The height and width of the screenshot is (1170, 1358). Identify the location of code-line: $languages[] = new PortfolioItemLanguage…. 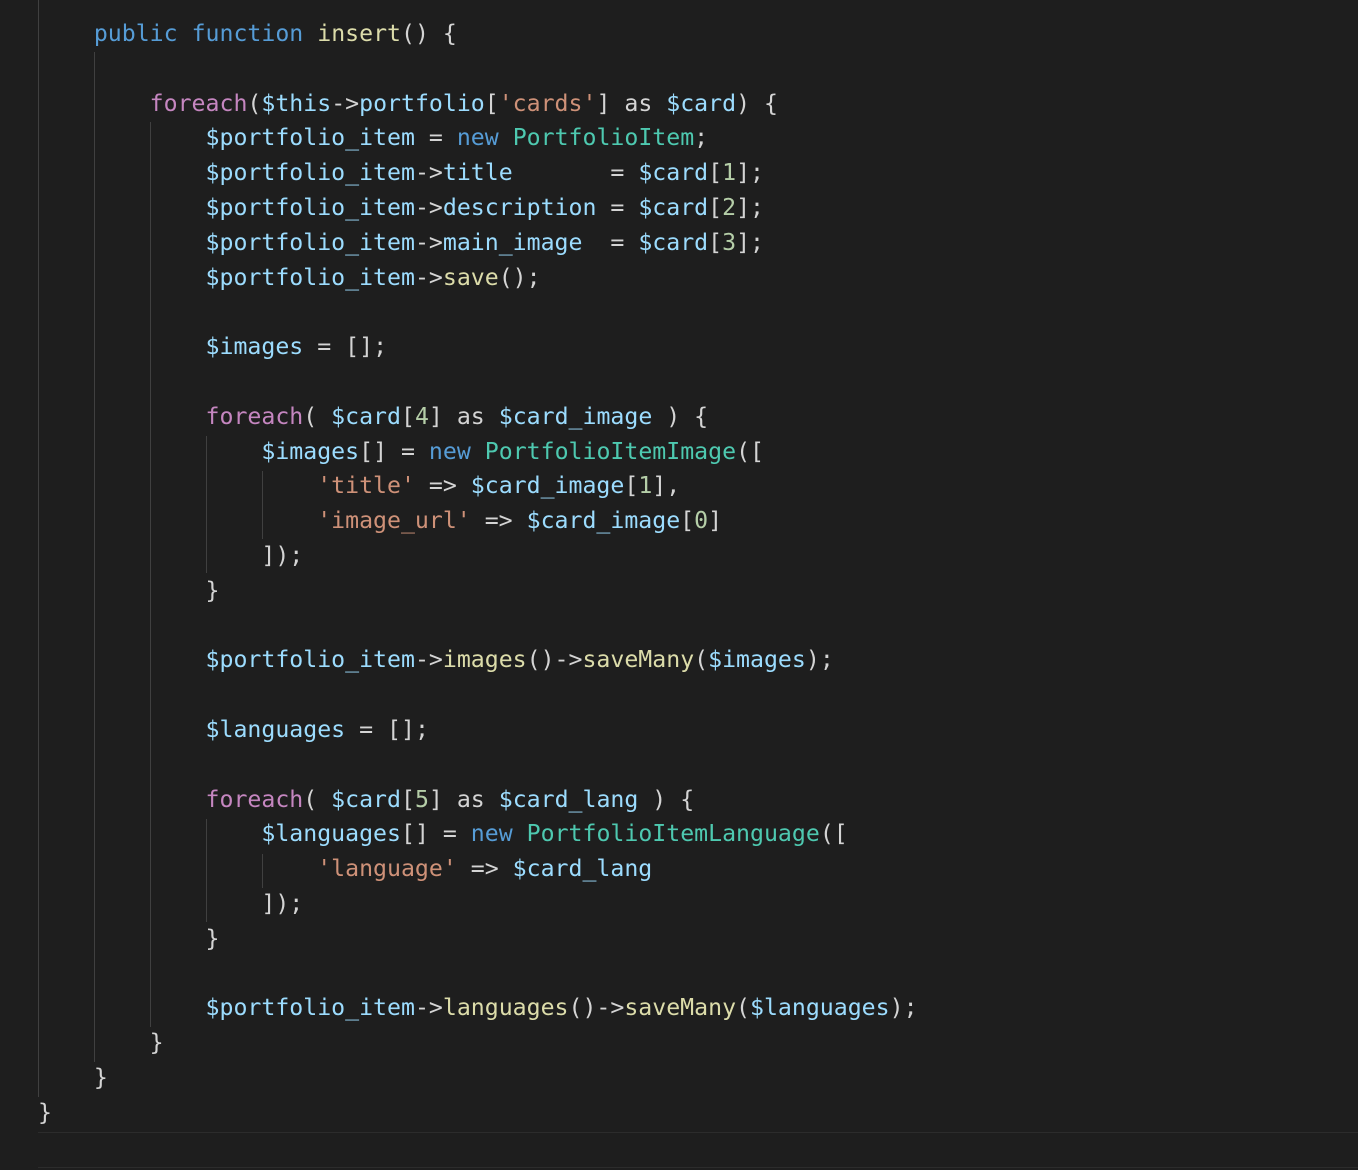
(442, 834).